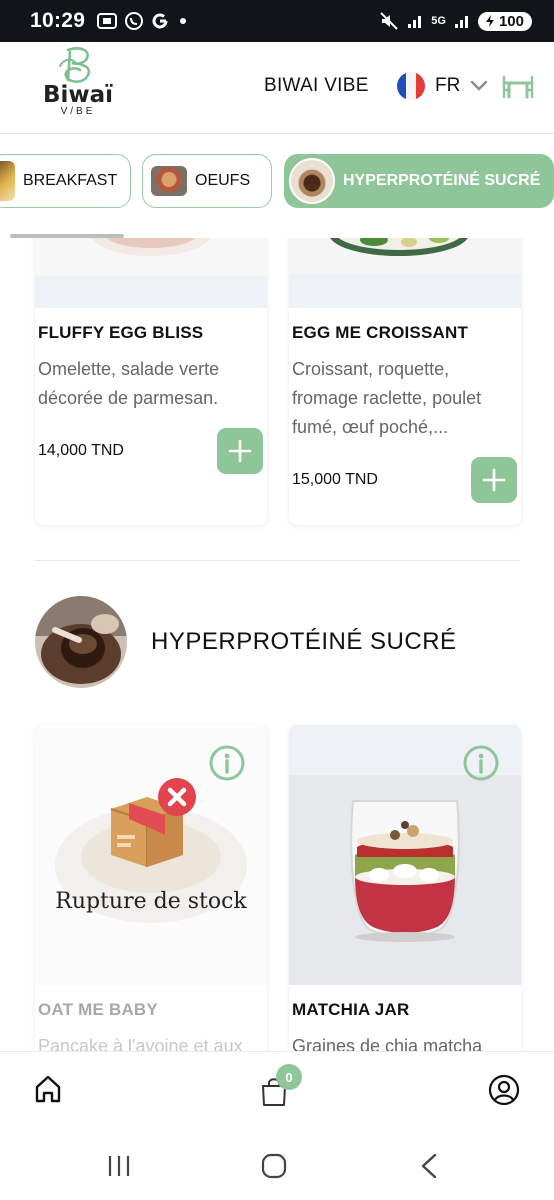 The height and width of the screenshot is (1200, 554). I want to click on cart-count-badge: 0, so click(289, 1077).